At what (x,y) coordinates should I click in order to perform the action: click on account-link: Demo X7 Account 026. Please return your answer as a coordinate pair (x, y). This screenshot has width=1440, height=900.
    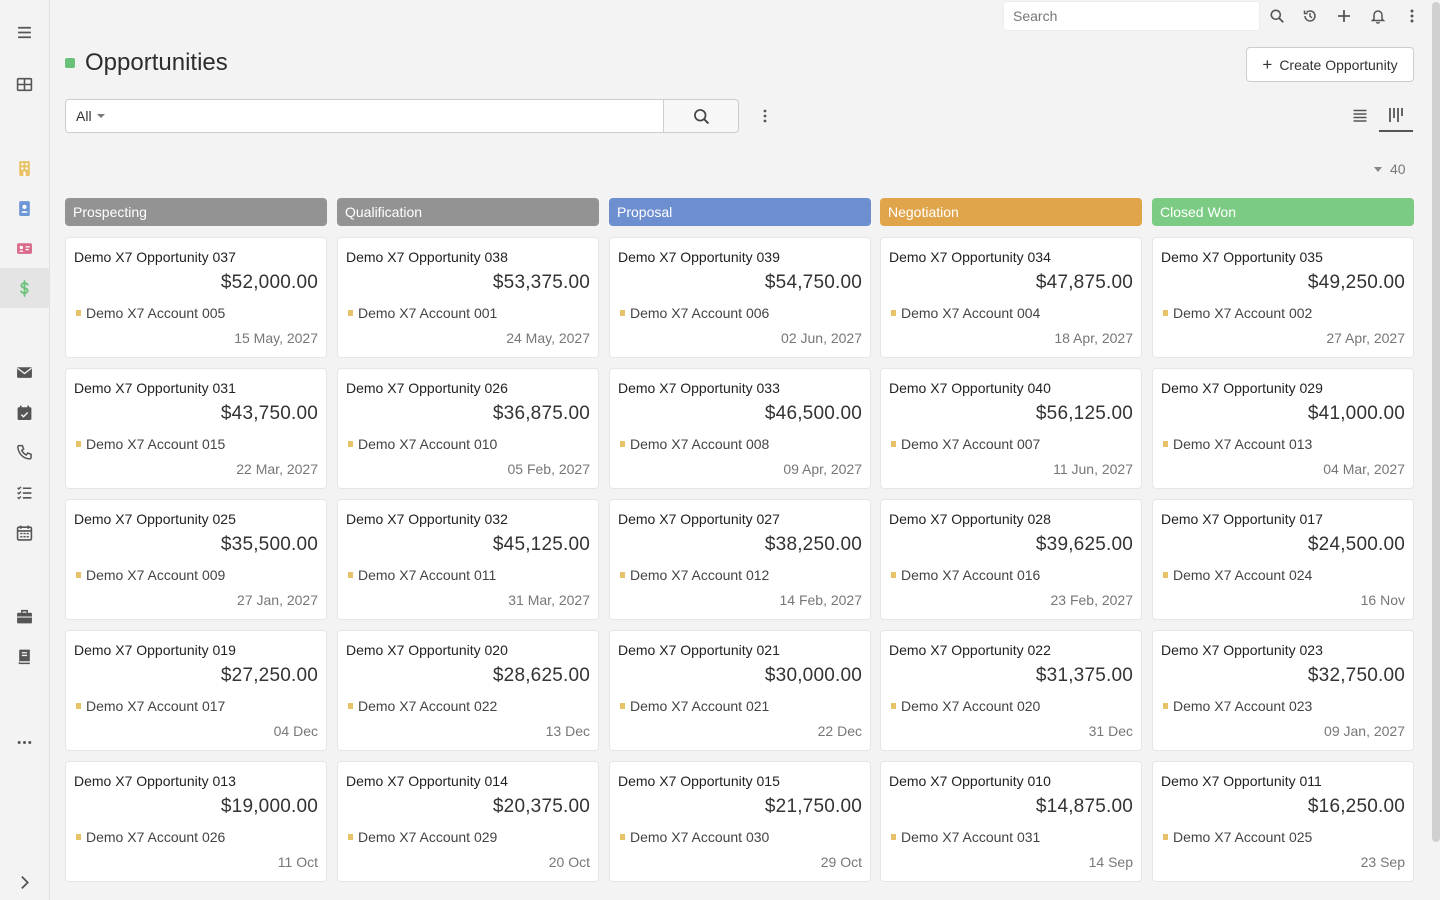
    Looking at the image, I should click on (150, 837).